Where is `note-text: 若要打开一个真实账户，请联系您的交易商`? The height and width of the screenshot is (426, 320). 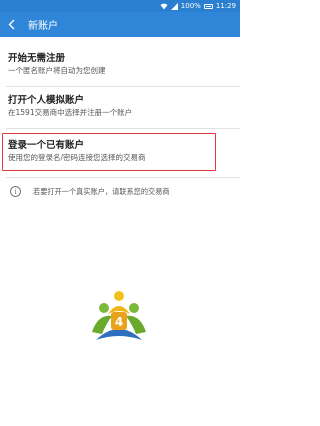 note-text: 若要打开一个真实账户，请联系您的交易商 is located at coordinates (101, 191).